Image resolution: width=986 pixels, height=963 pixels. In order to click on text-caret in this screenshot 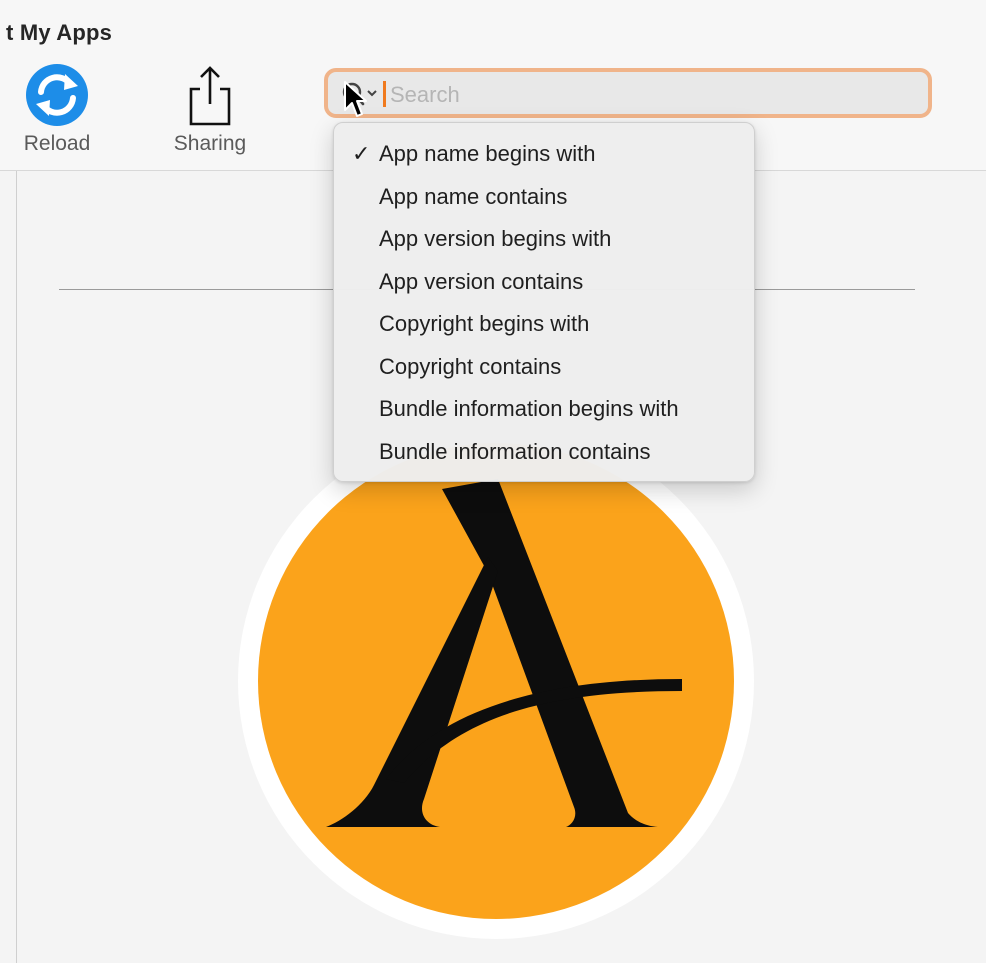, I will do `click(384, 94)`.